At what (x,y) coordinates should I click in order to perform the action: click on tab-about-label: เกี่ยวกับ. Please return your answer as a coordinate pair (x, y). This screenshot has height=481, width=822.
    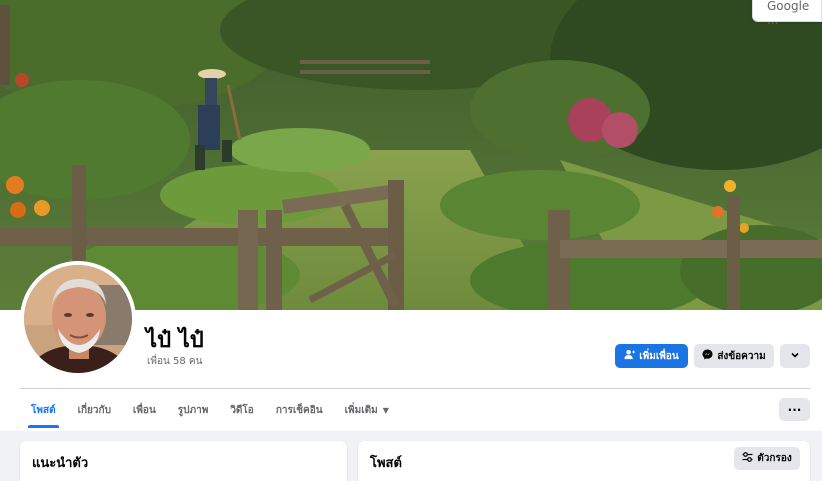
    Looking at the image, I should click on (94, 410).